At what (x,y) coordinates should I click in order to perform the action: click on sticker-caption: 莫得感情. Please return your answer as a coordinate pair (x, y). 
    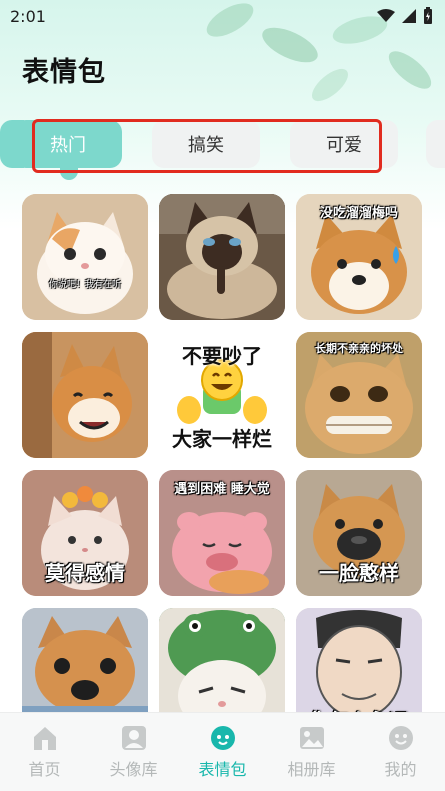
    Looking at the image, I should click on (85, 573).